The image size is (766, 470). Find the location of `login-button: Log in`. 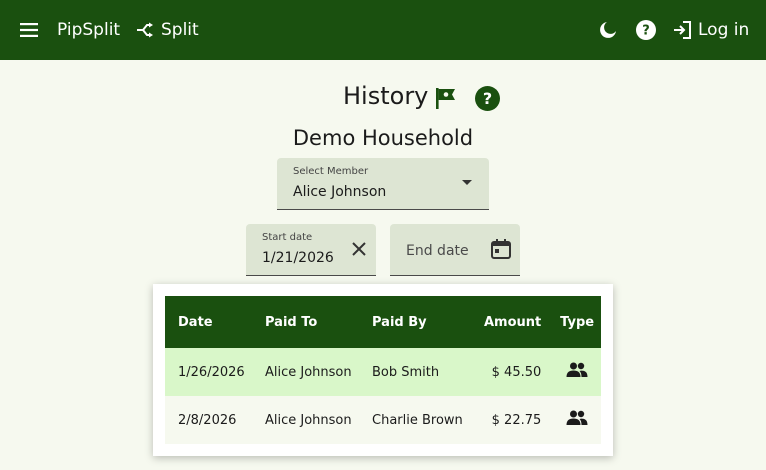

login-button: Log in is located at coordinates (710, 30).